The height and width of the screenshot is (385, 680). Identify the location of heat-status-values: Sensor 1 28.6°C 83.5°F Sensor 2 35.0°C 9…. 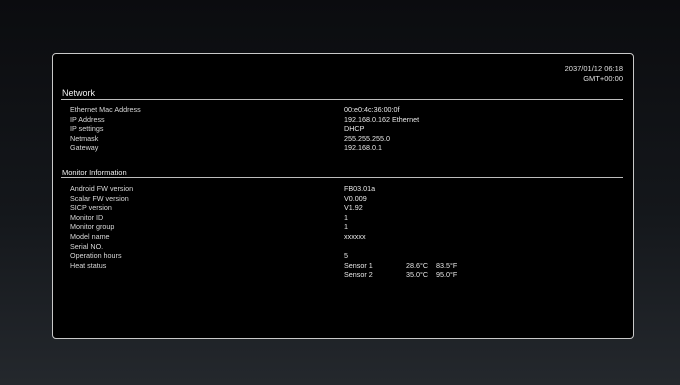
(405, 270).